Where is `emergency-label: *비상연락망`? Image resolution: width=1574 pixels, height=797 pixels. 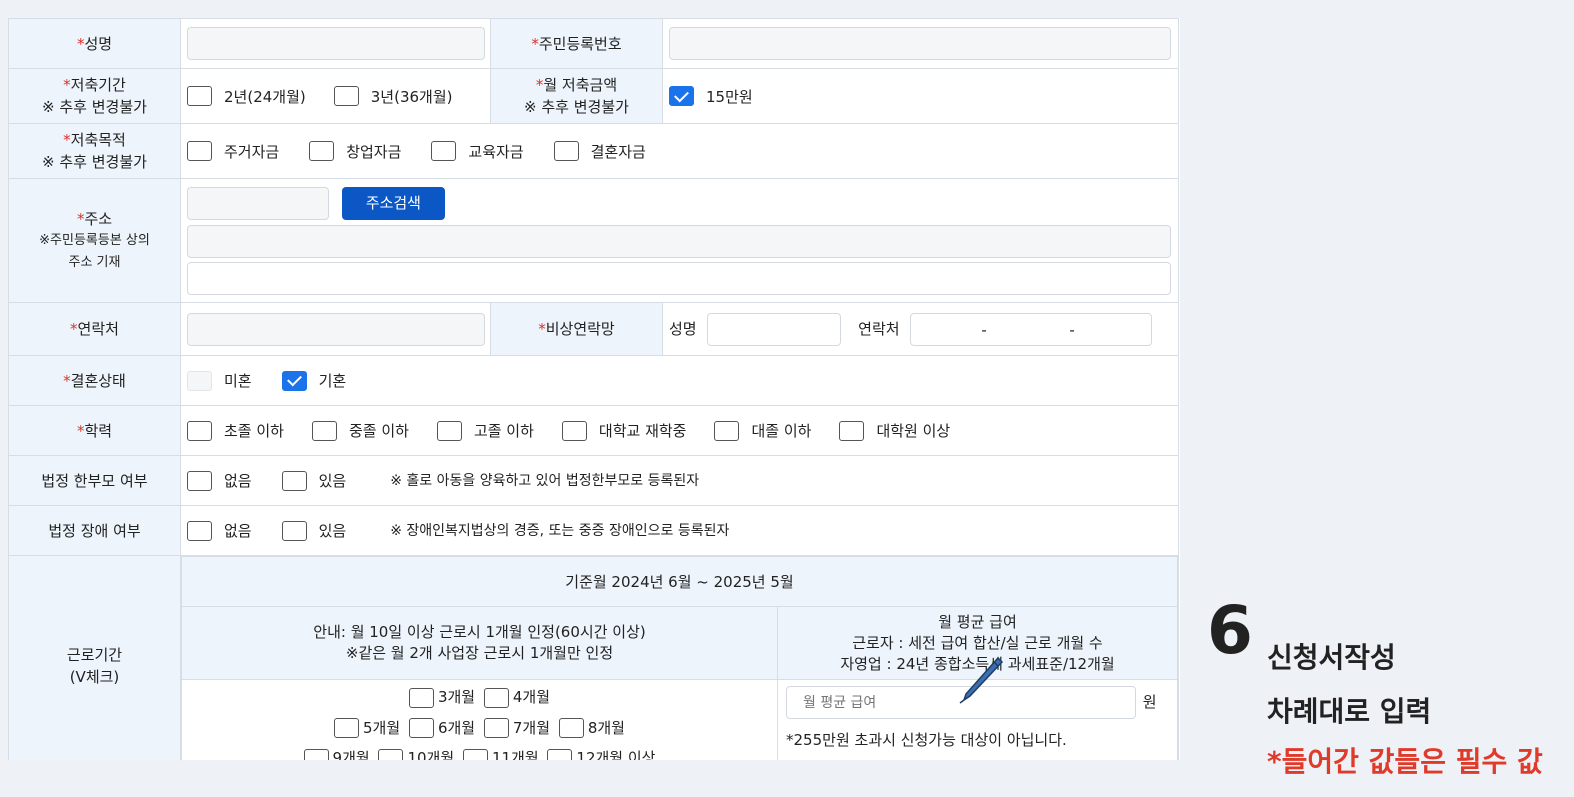 emergency-label: *비상연락망 is located at coordinates (576, 329).